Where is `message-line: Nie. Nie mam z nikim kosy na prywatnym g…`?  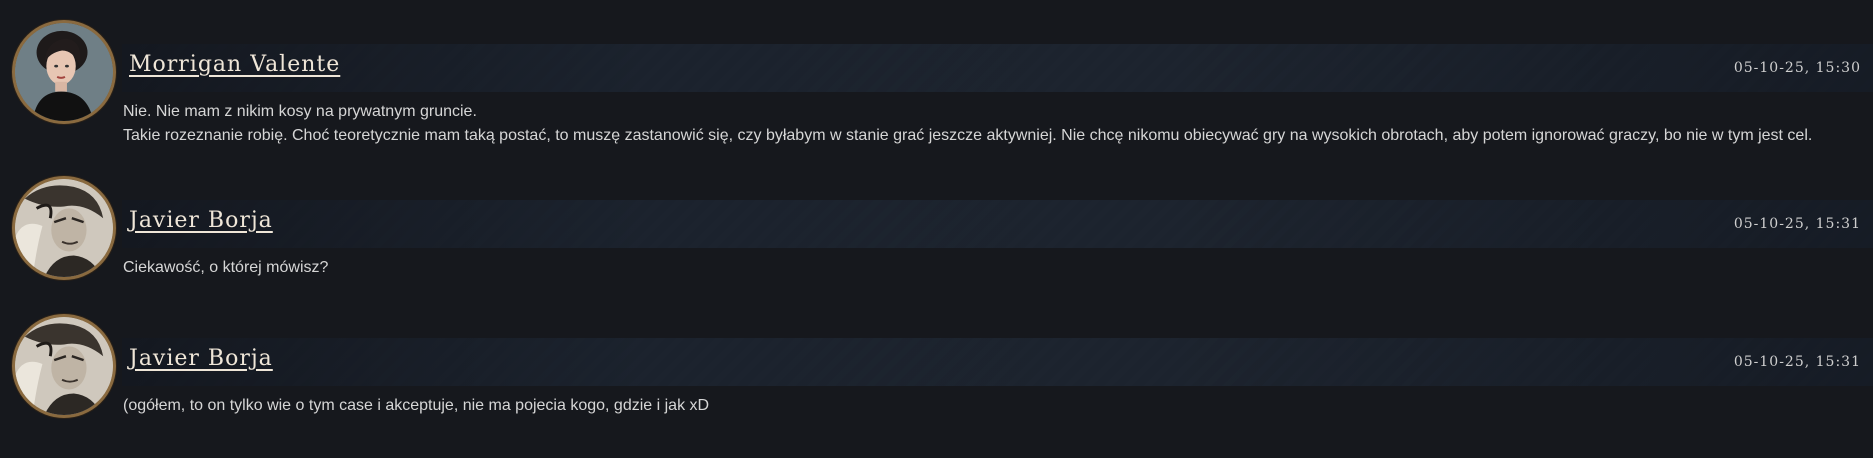 message-line: Nie. Nie mam z nikim kosy na prywatnym g… is located at coordinates (300, 111).